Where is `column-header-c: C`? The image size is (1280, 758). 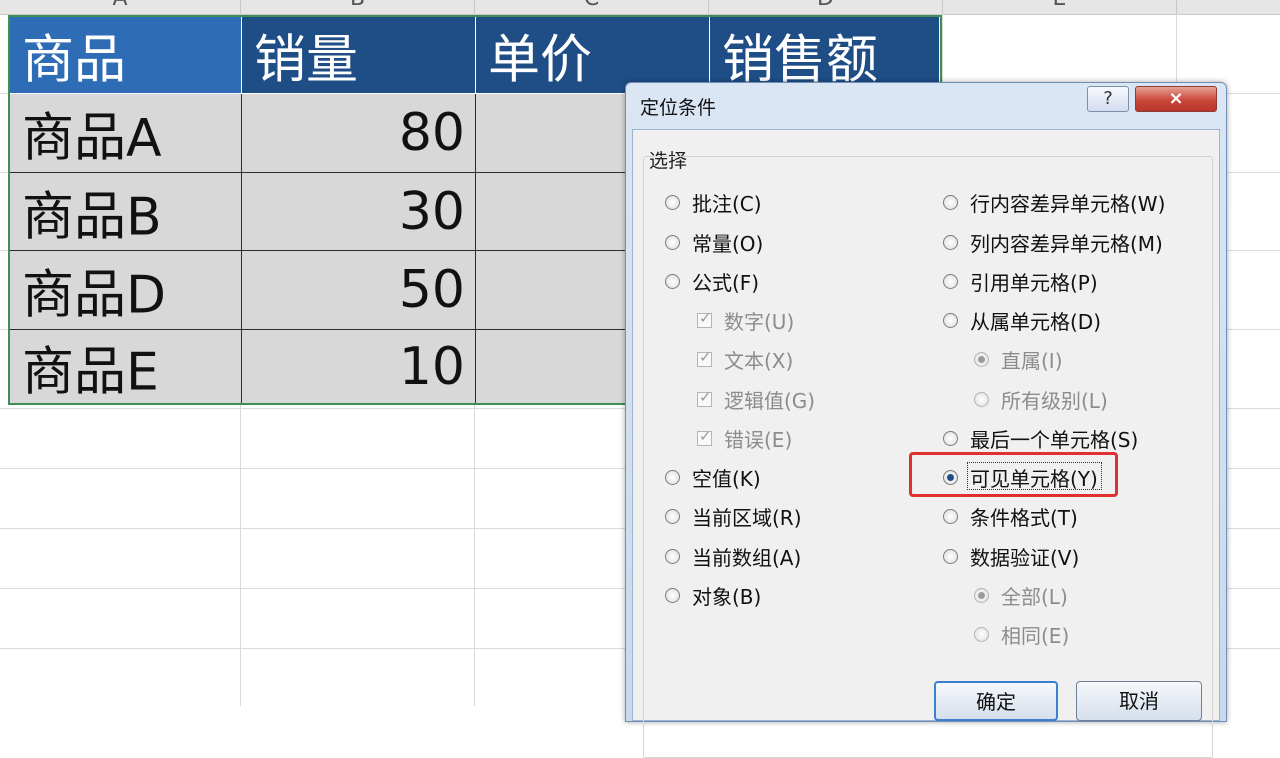
column-header-c: C is located at coordinates (592, 7).